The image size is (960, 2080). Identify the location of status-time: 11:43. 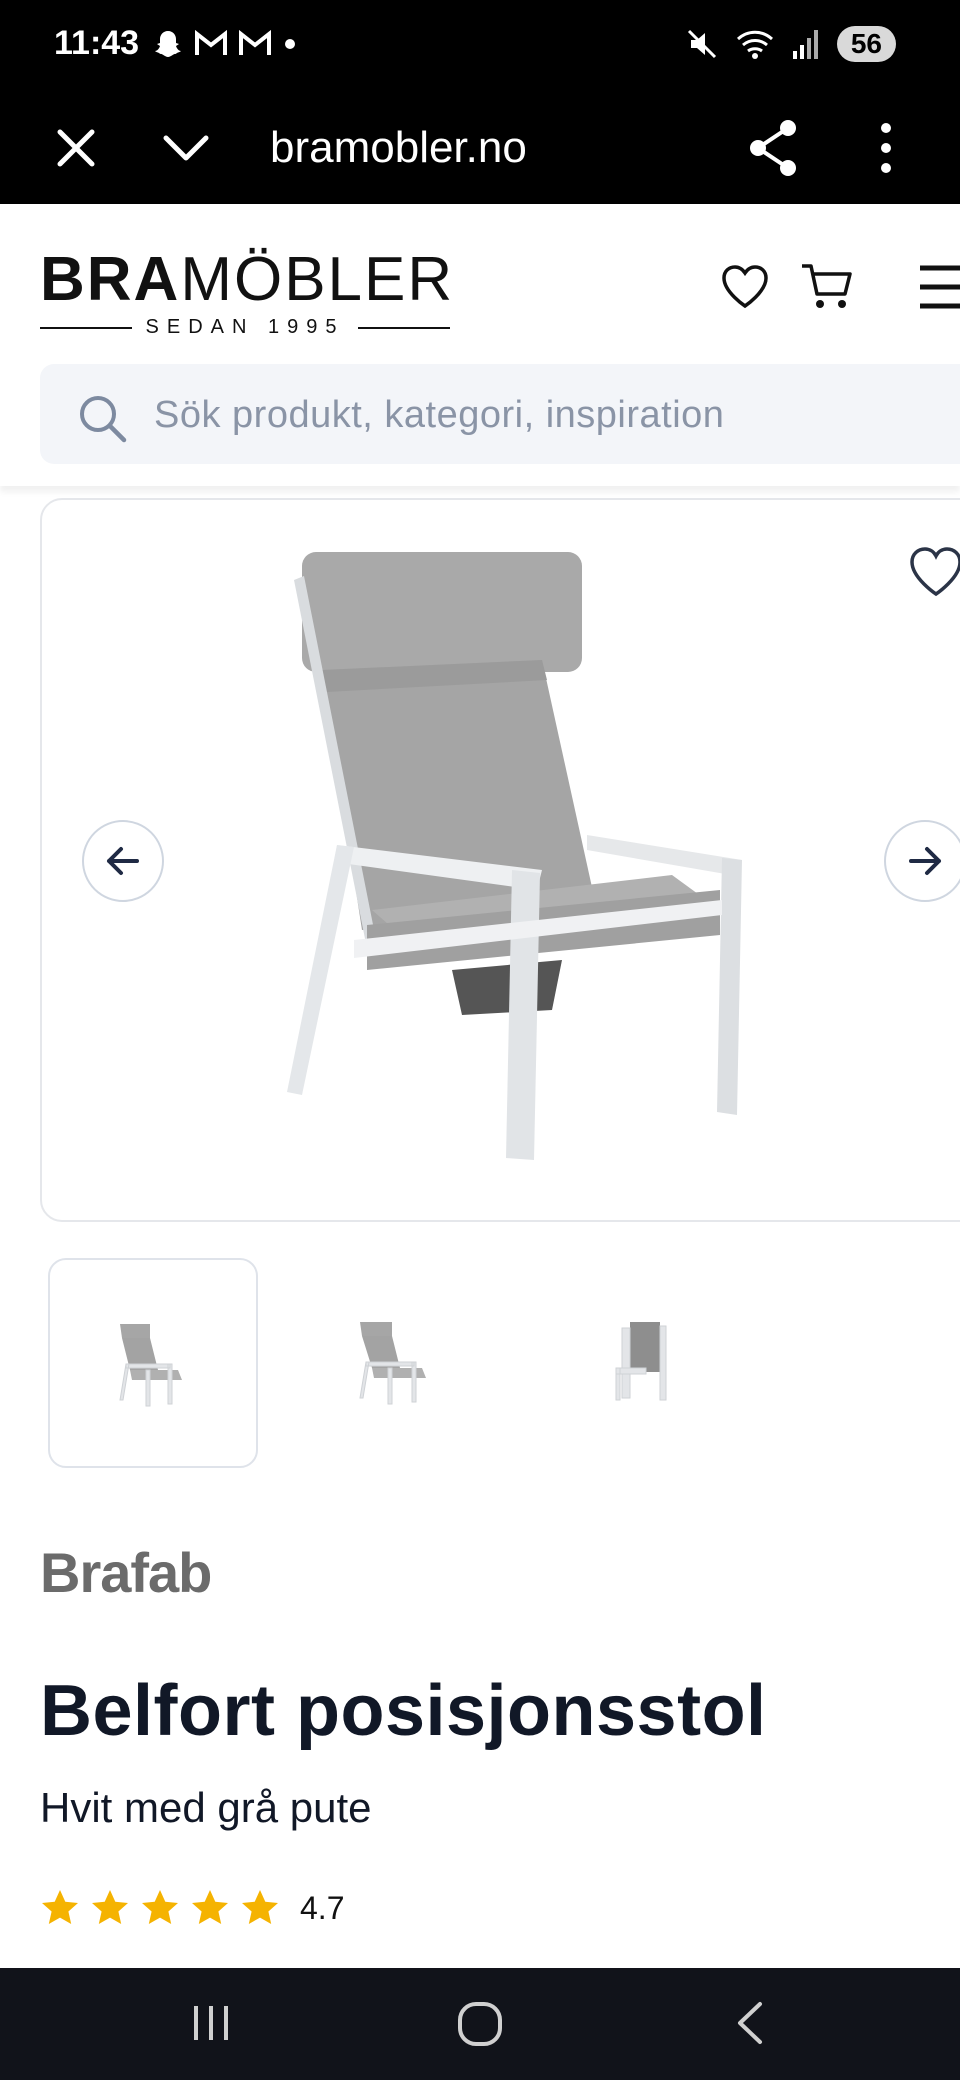
(97, 43).